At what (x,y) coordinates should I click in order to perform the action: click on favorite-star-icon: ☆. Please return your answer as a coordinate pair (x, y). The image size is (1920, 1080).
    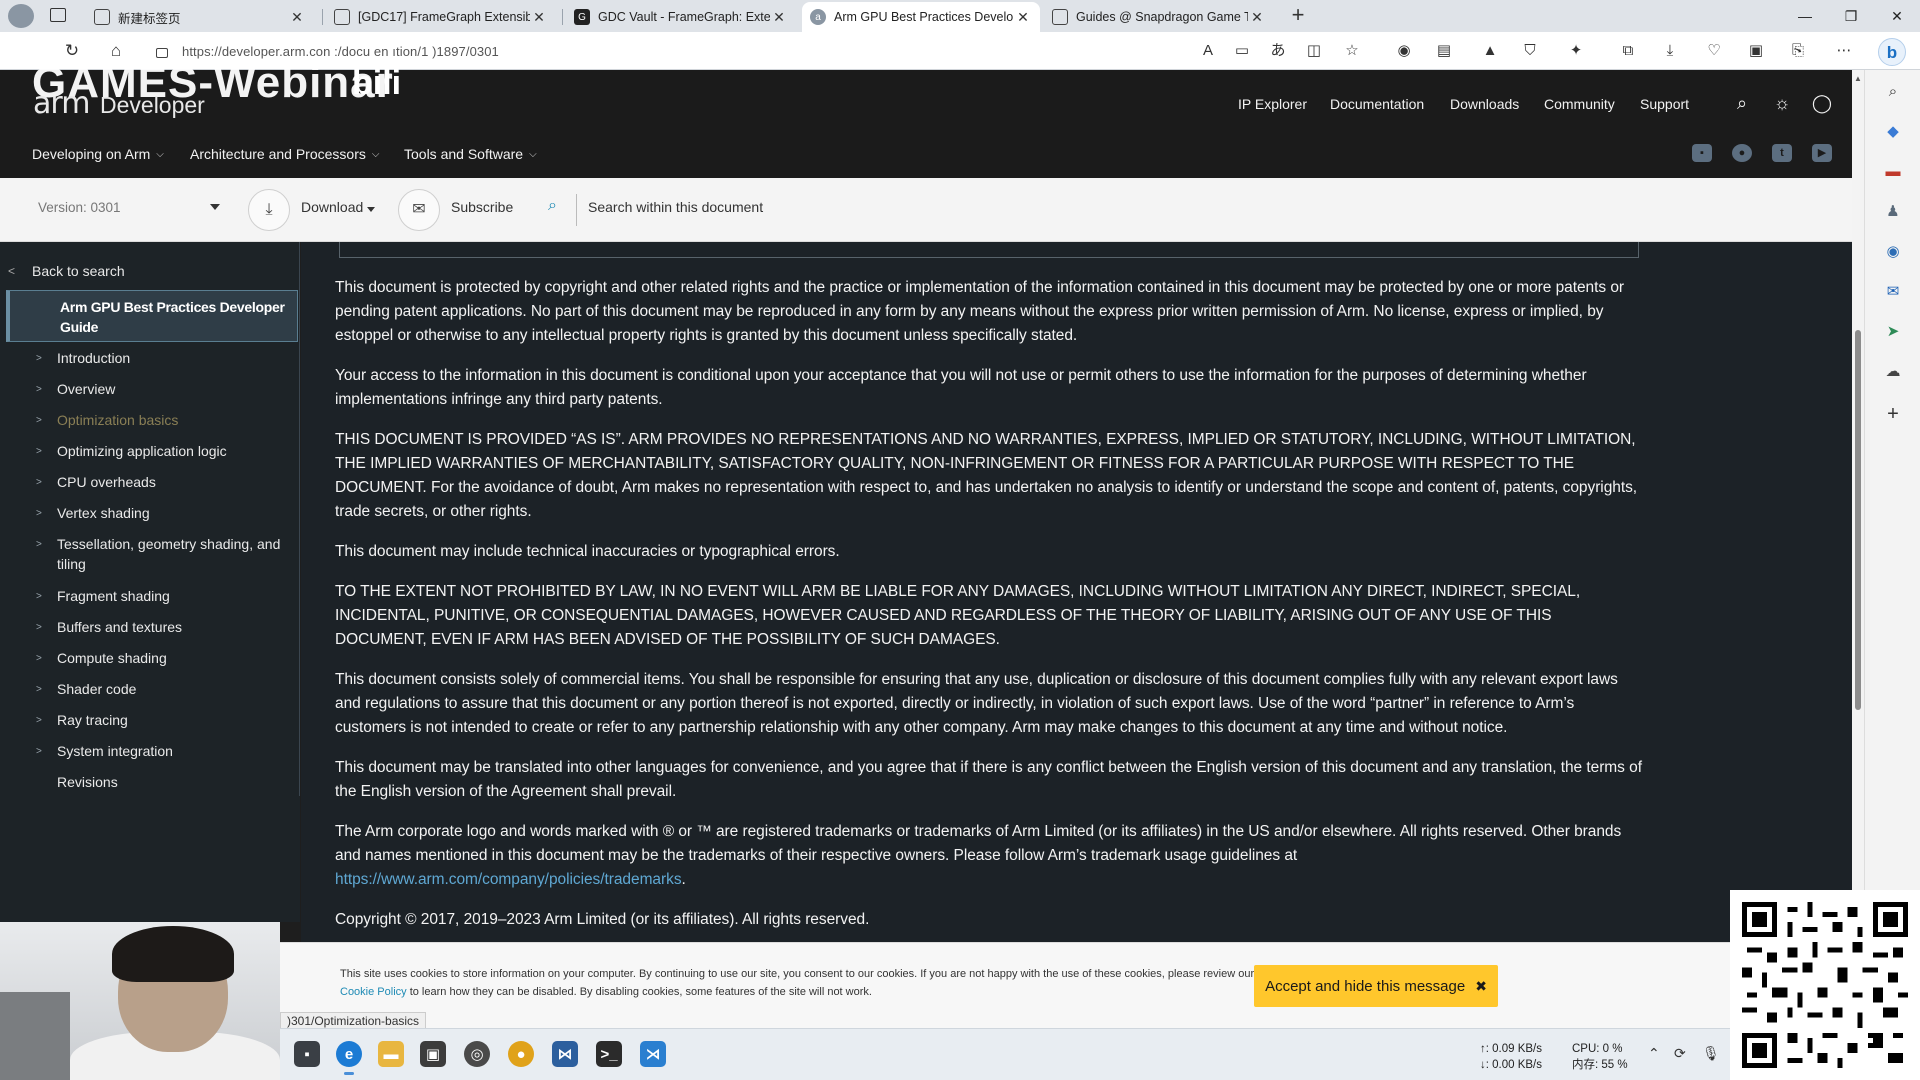
    Looking at the image, I should click on (1352, 51).